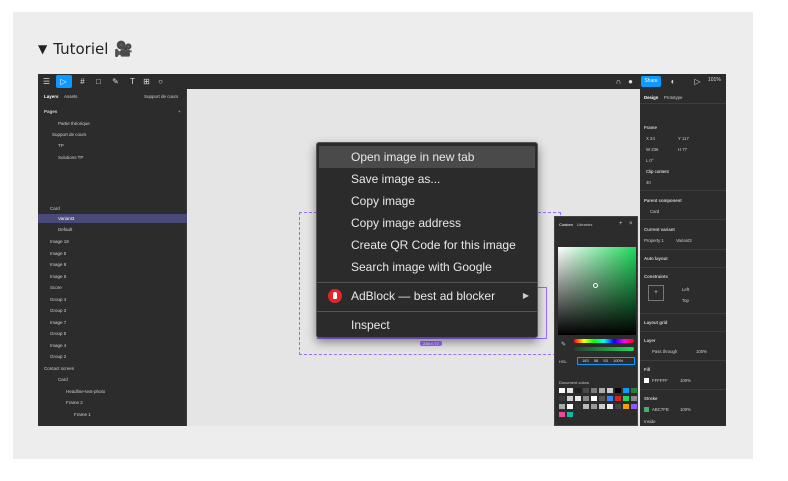  I want to click on layer-item: Headline-text-photo, so click(85, 391).